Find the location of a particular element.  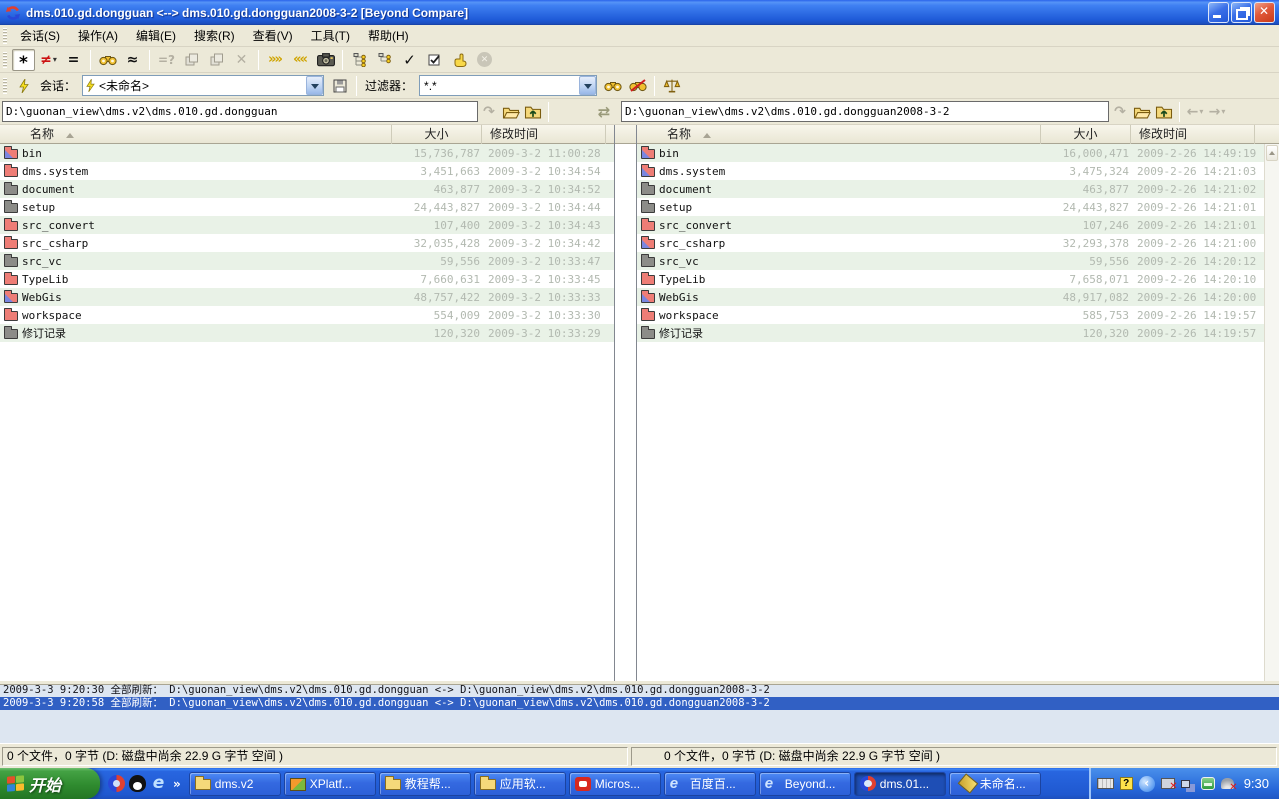

delete-button: ✕ is located at coordinates (241, 60).